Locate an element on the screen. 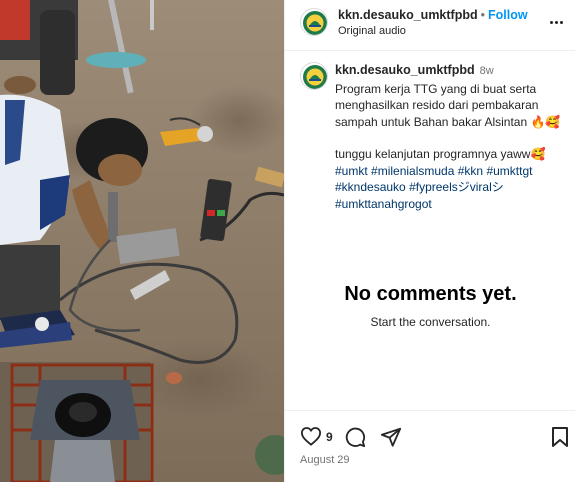 The height and width of the screenshot is (482, 575). post-date: August 29 is located at coordinates (325, 460).